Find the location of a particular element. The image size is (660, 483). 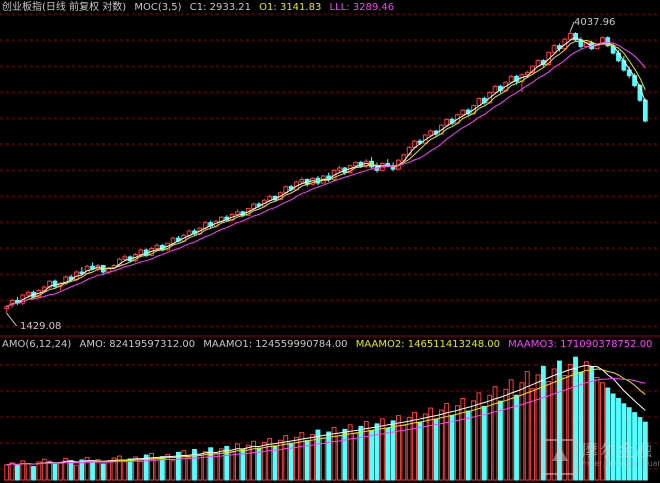

price-o1: O1: 3141.83 is located at coordinates (290, 7).